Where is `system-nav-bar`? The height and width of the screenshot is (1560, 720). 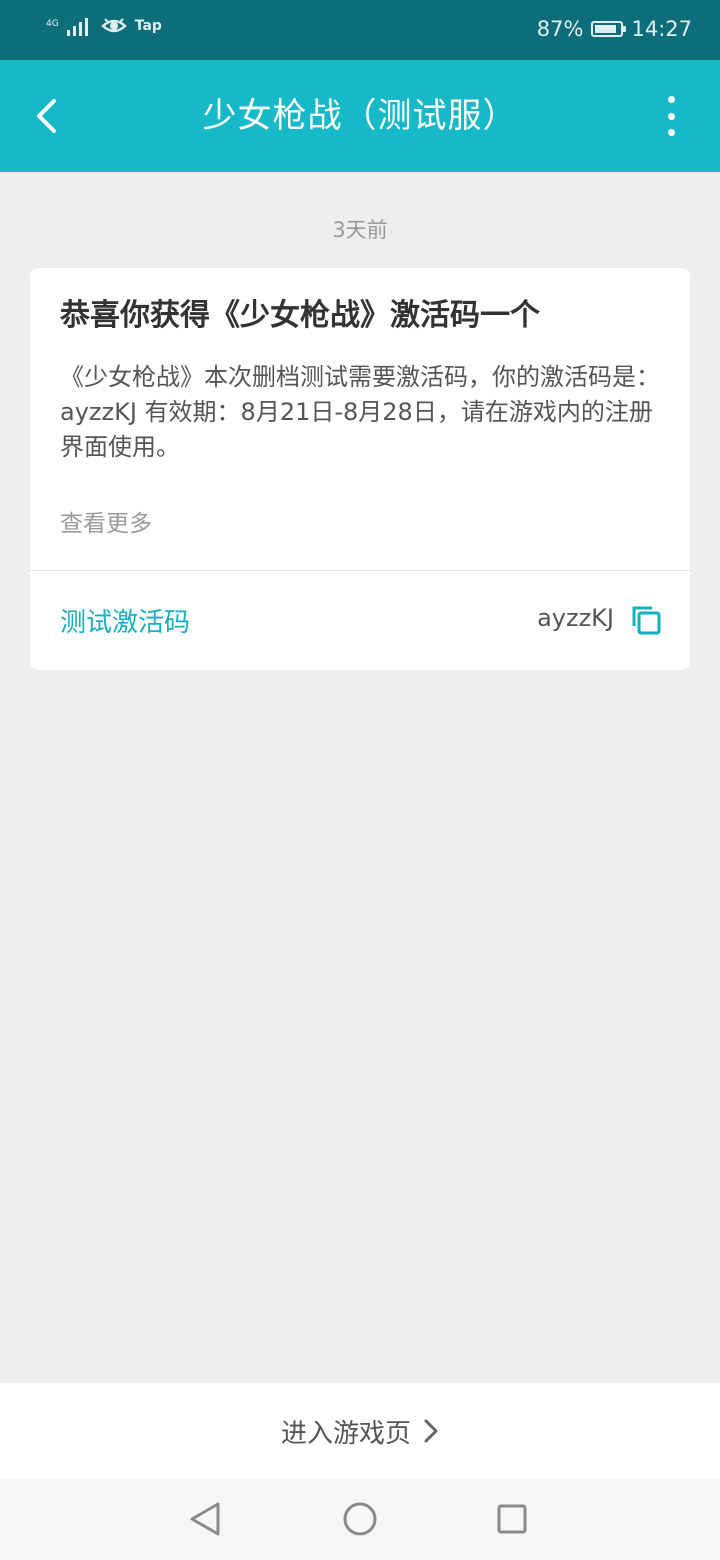
system-nav-bar is located at coordinates (360, 1519).